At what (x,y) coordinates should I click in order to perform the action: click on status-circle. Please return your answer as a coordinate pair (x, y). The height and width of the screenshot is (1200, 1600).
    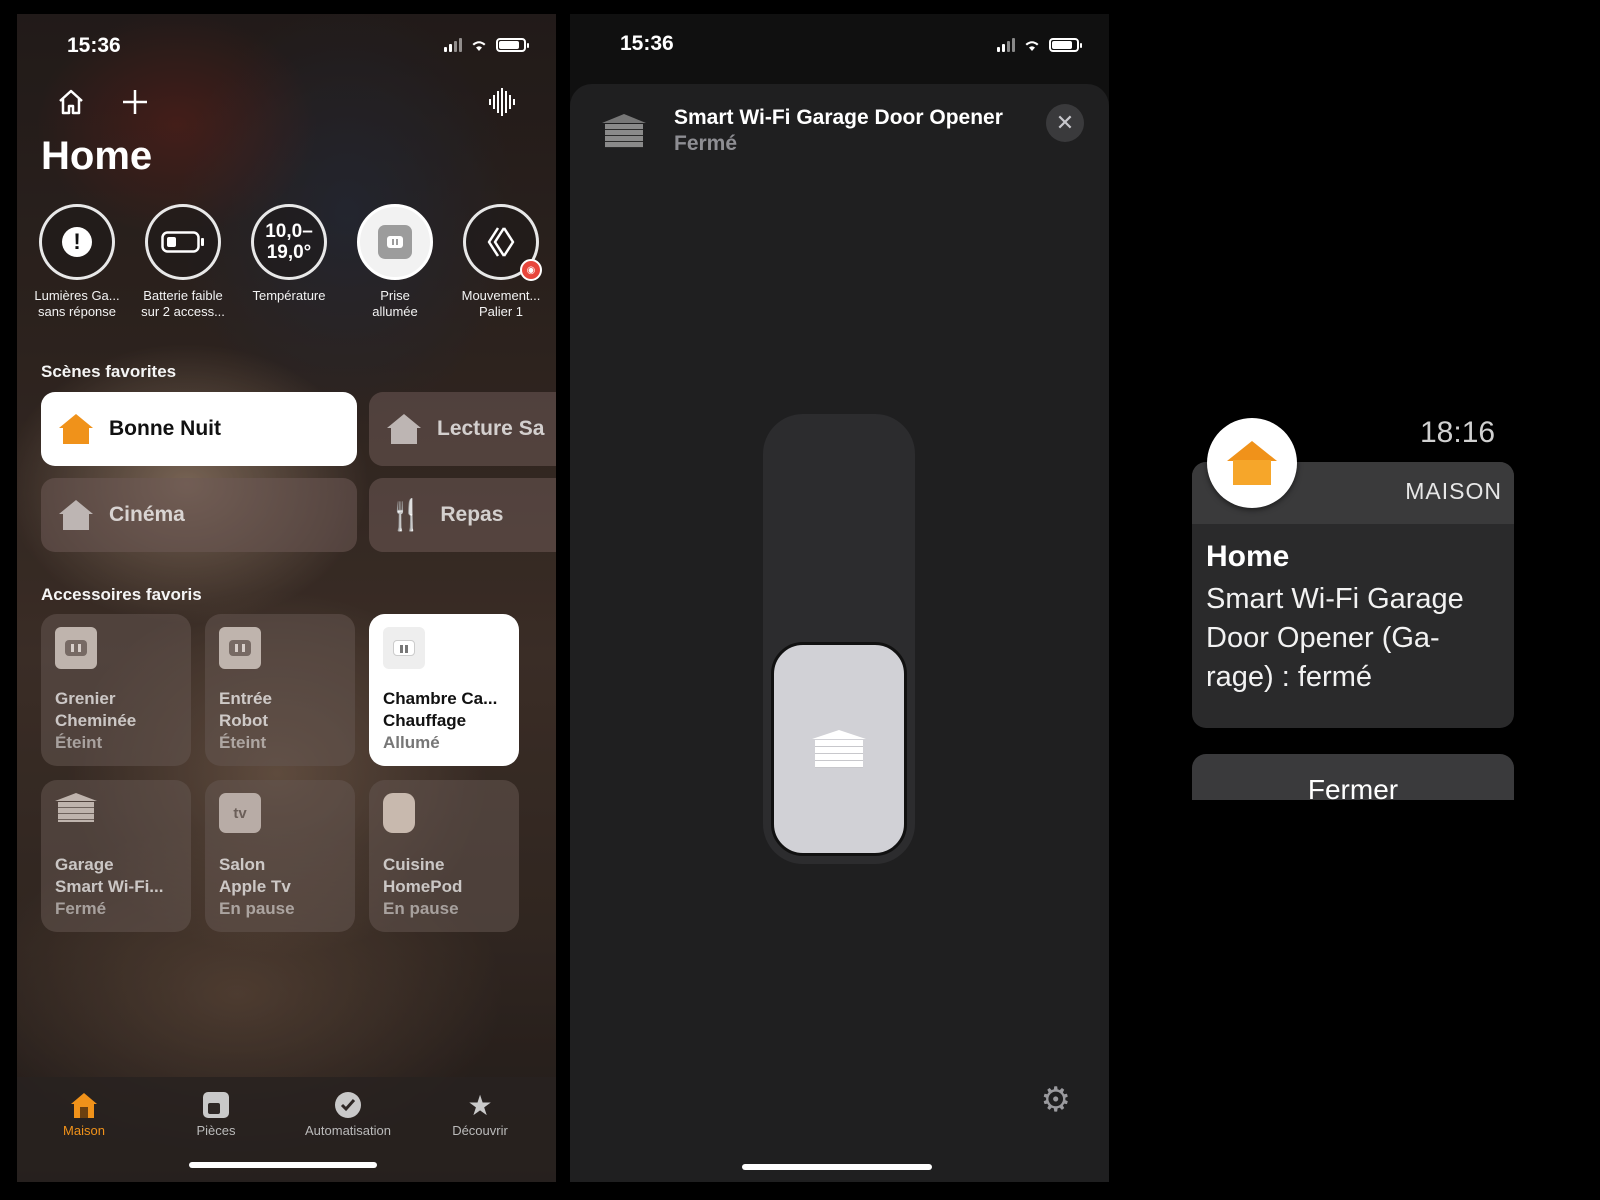
    Looking at the image, I should click on (183, 242).